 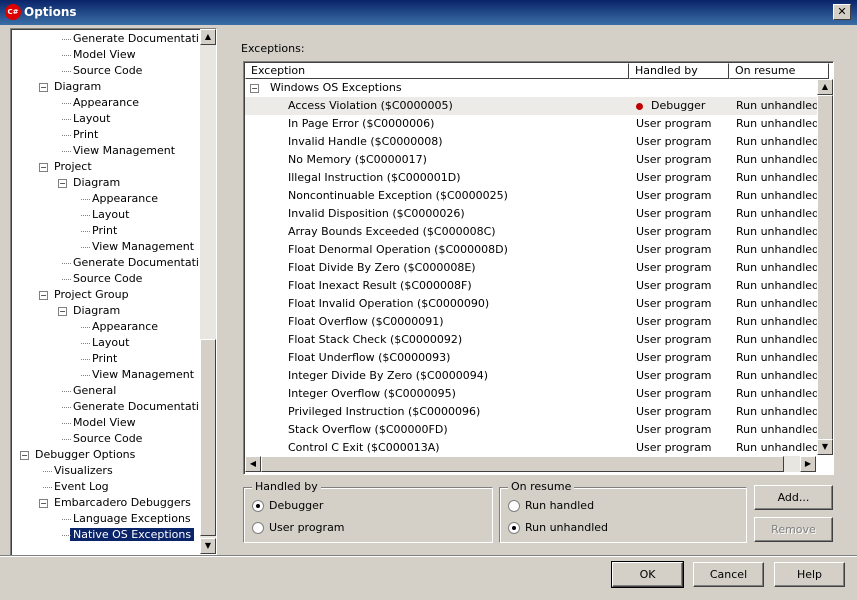 I want to click on radio-debugger, so click(x=258, y=506).